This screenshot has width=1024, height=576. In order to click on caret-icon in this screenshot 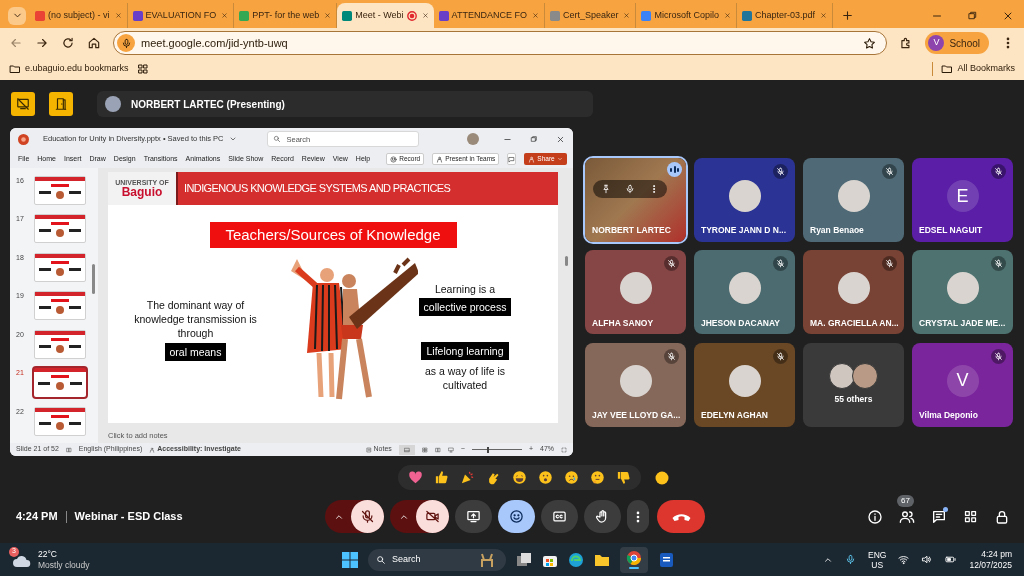, I will do `click(233, 139)`.